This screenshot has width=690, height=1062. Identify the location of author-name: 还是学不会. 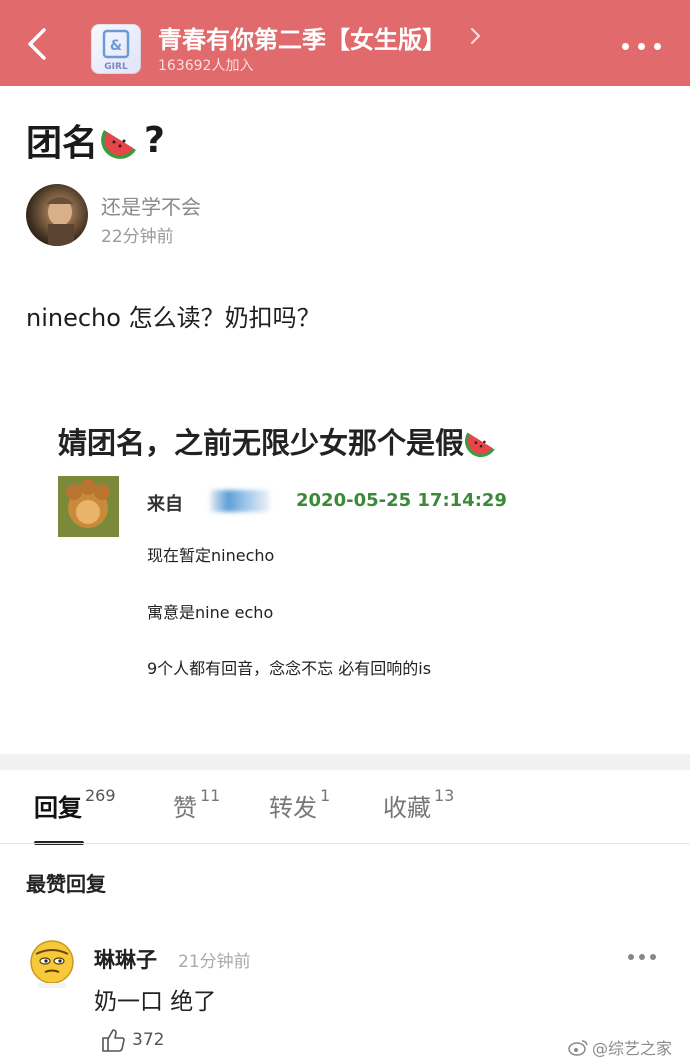
(151, 205).